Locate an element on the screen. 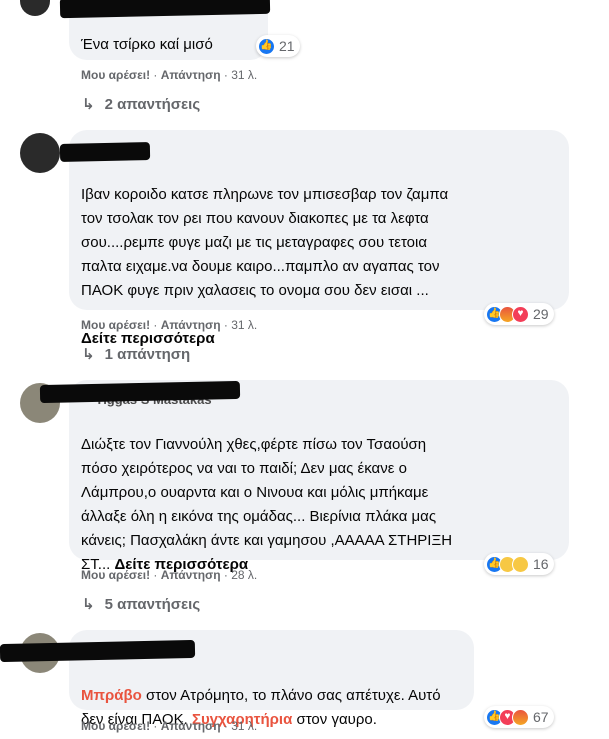  sad-icon is located at coordinates (520, 564).